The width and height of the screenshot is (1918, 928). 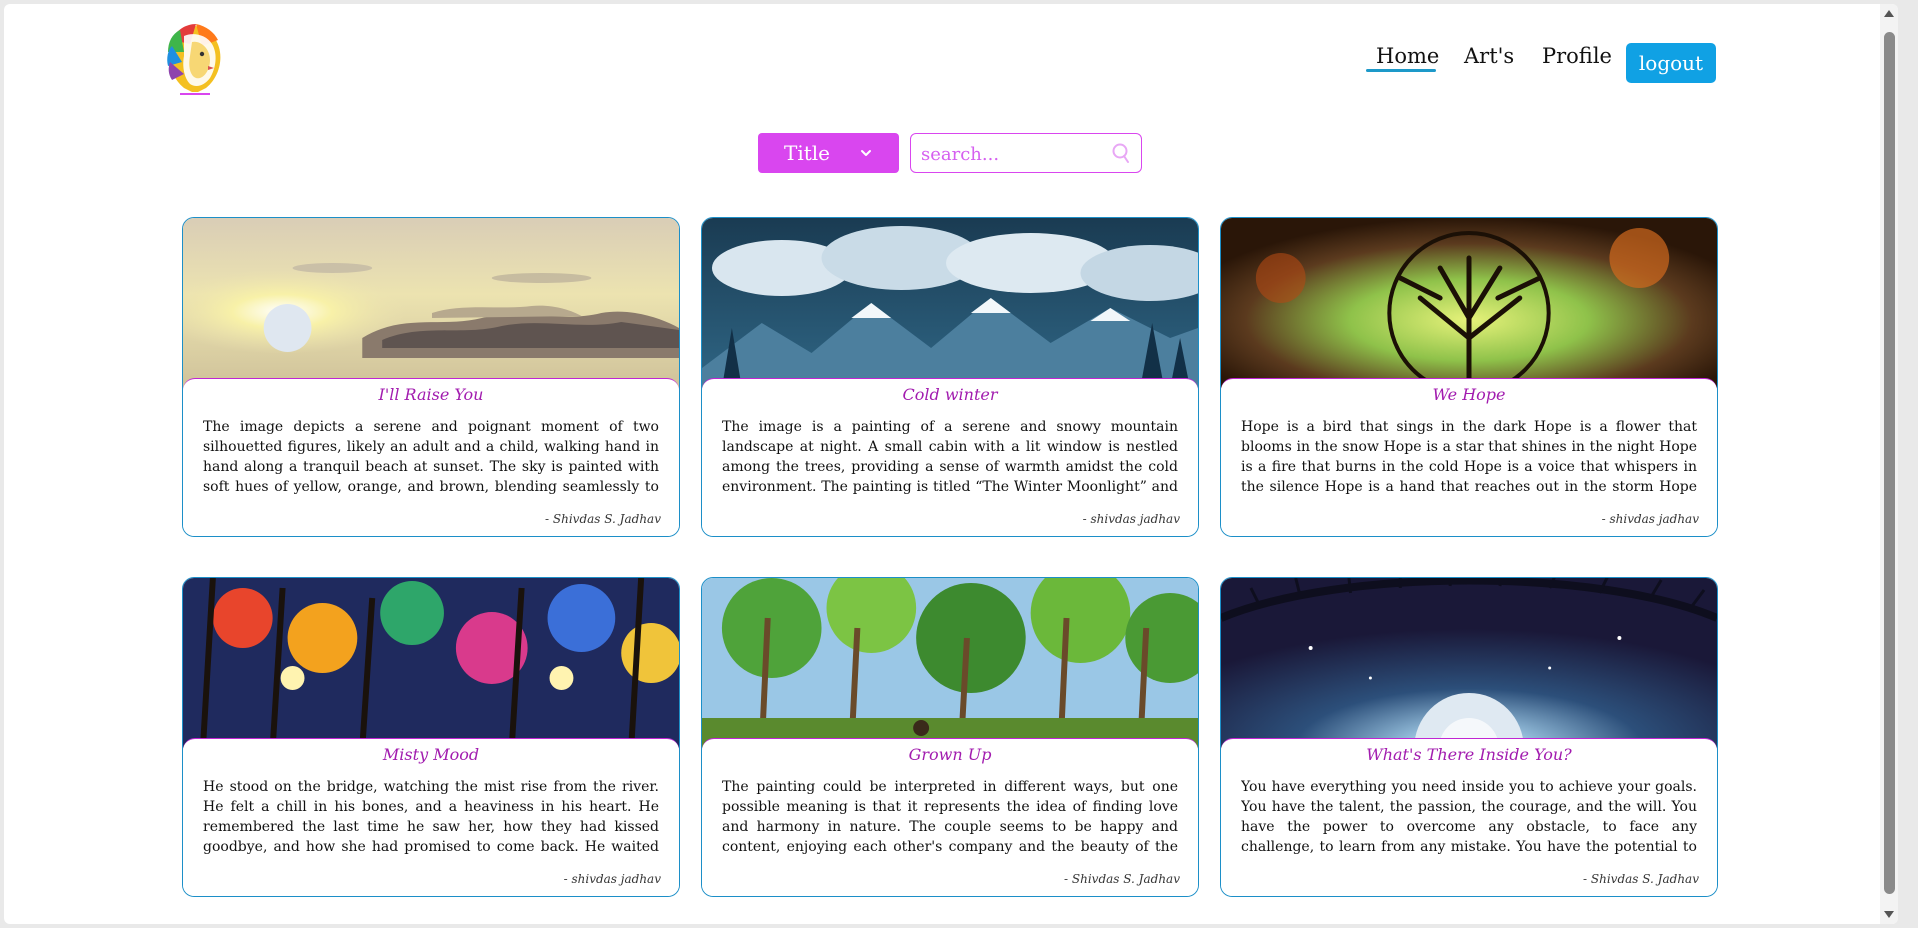 I want to click on card-title: Cold winter, so click(x=950, y=394).